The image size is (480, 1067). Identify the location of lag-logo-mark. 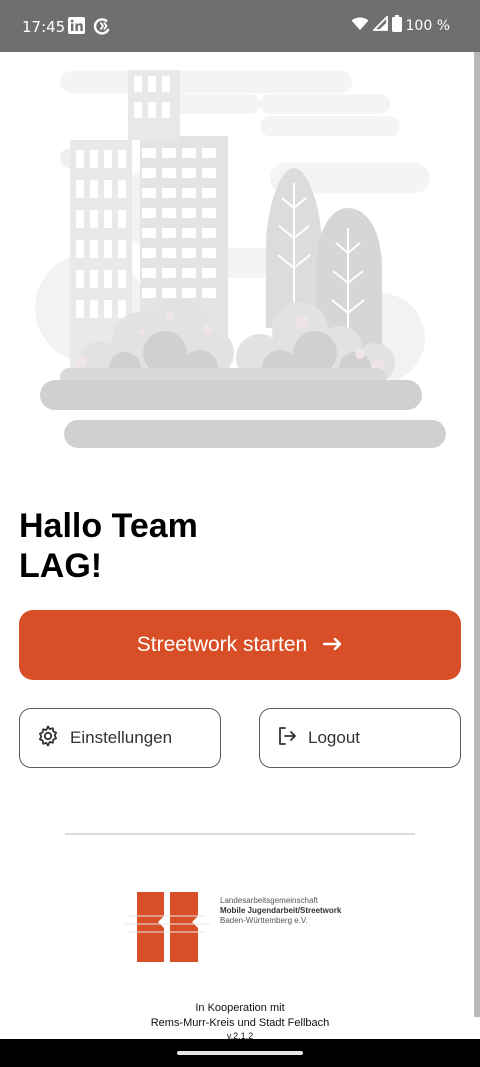
(167, 927).